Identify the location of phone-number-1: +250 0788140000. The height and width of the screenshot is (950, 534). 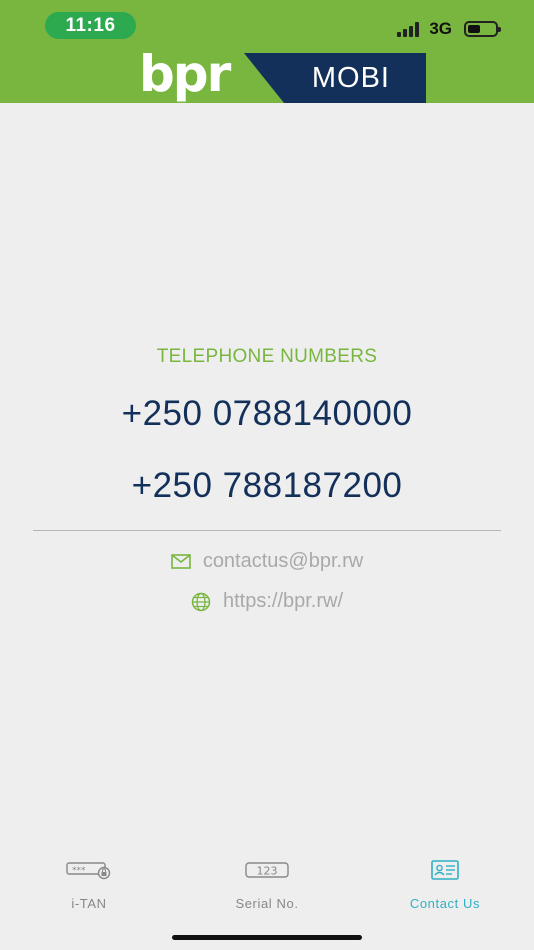
(267, 414).